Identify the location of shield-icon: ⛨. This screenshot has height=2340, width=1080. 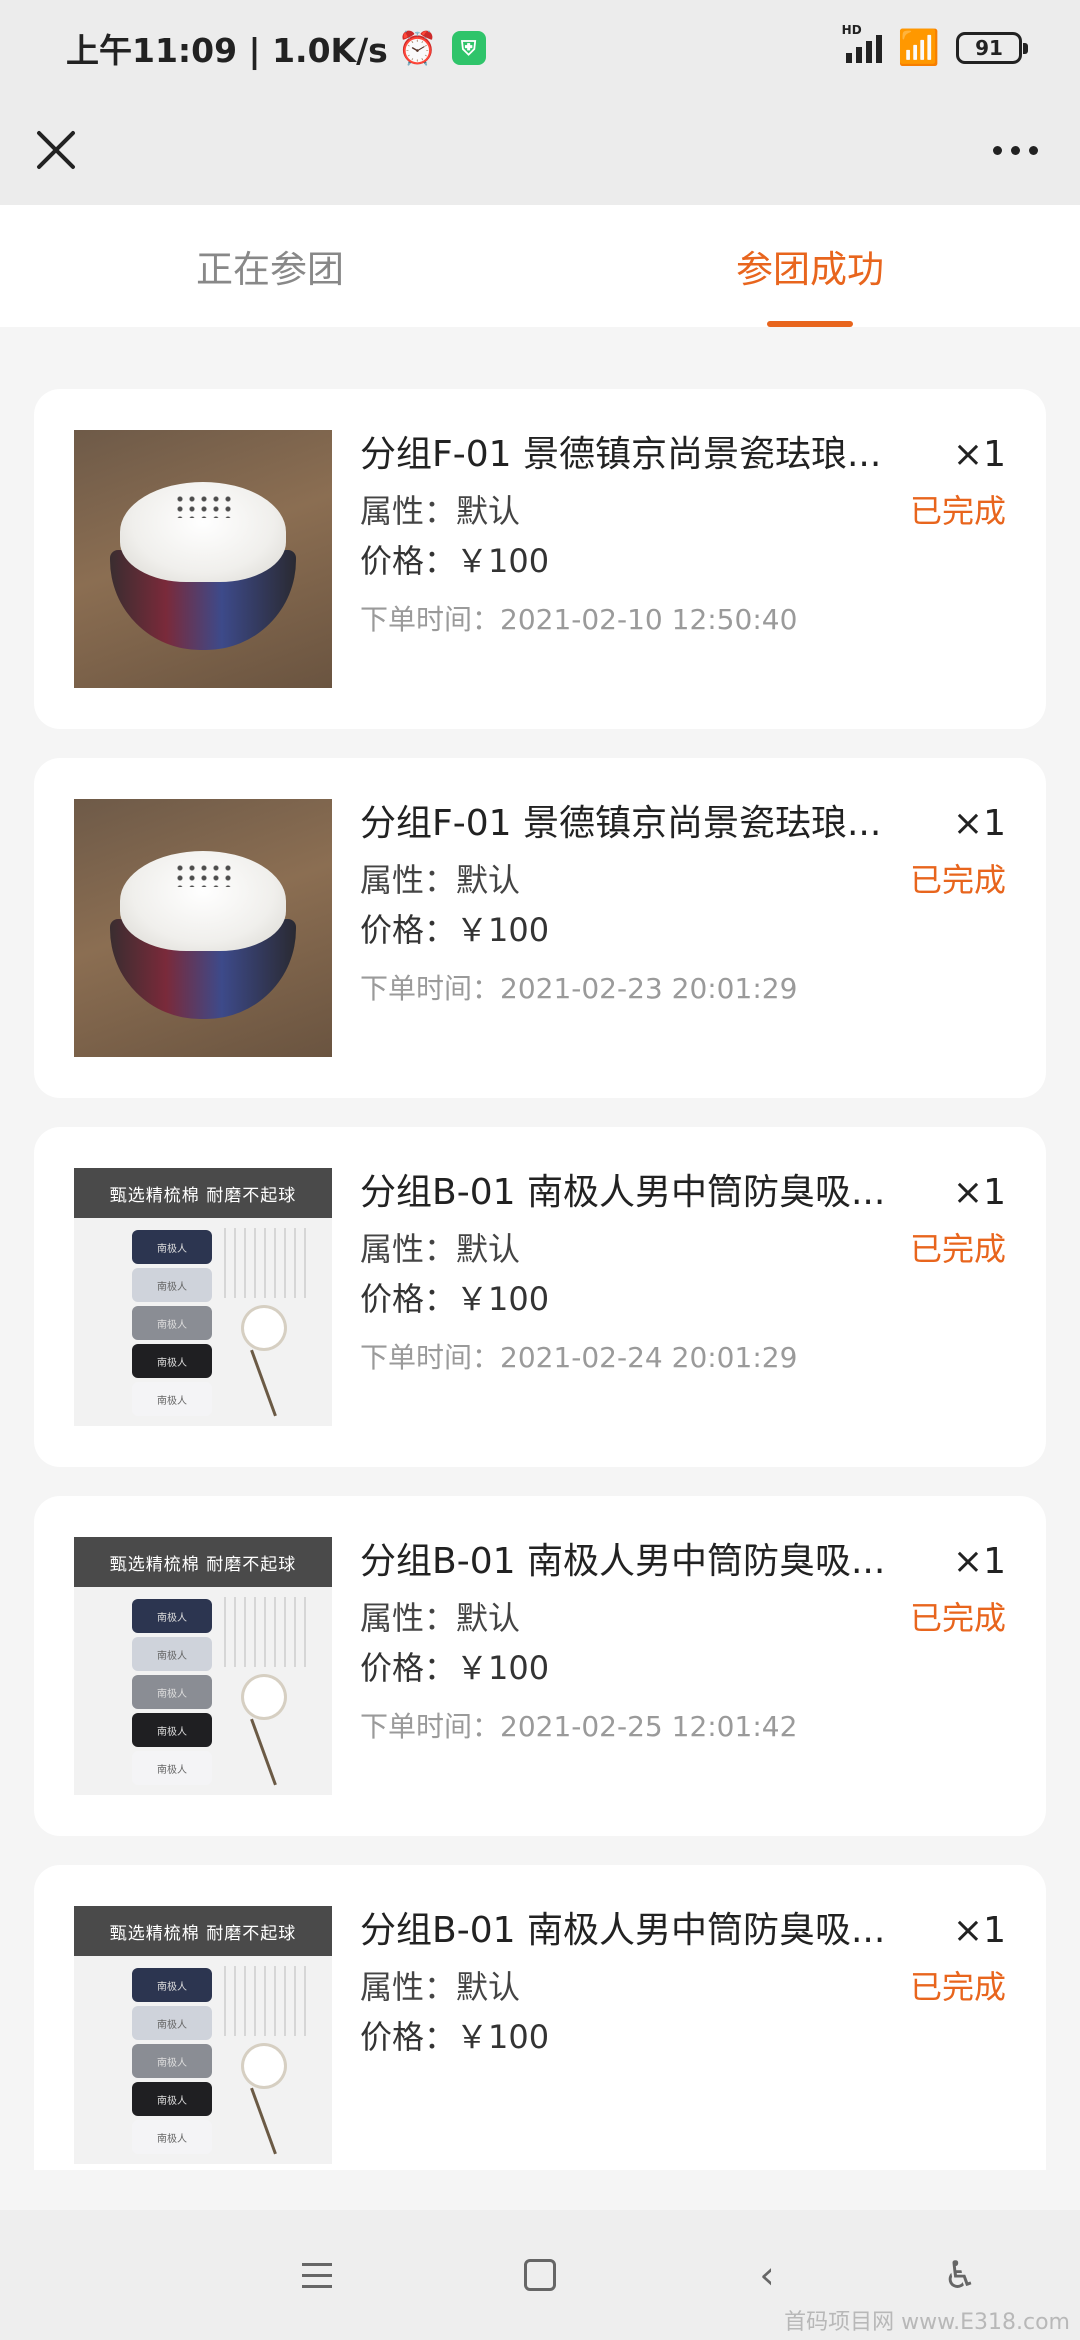
(468, 47).